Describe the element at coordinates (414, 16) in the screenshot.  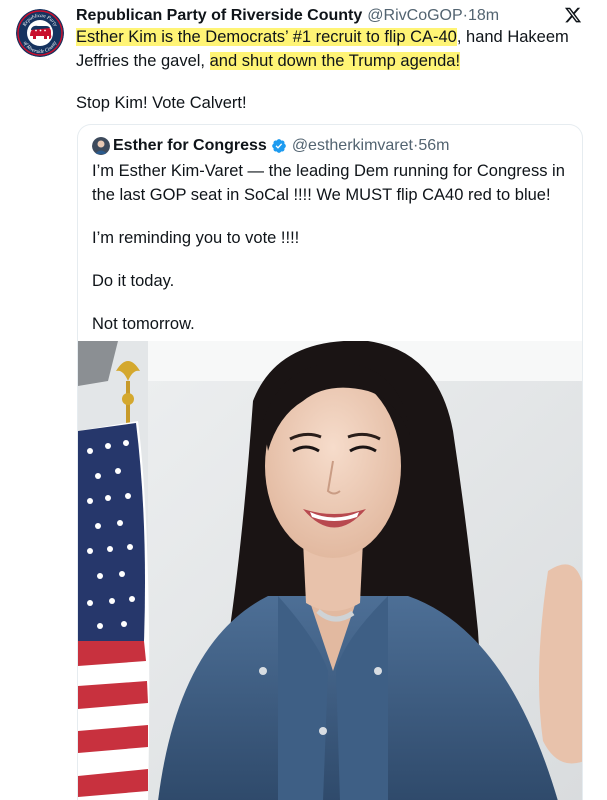
I see `author-handle: @RivCoGOP` at that location.